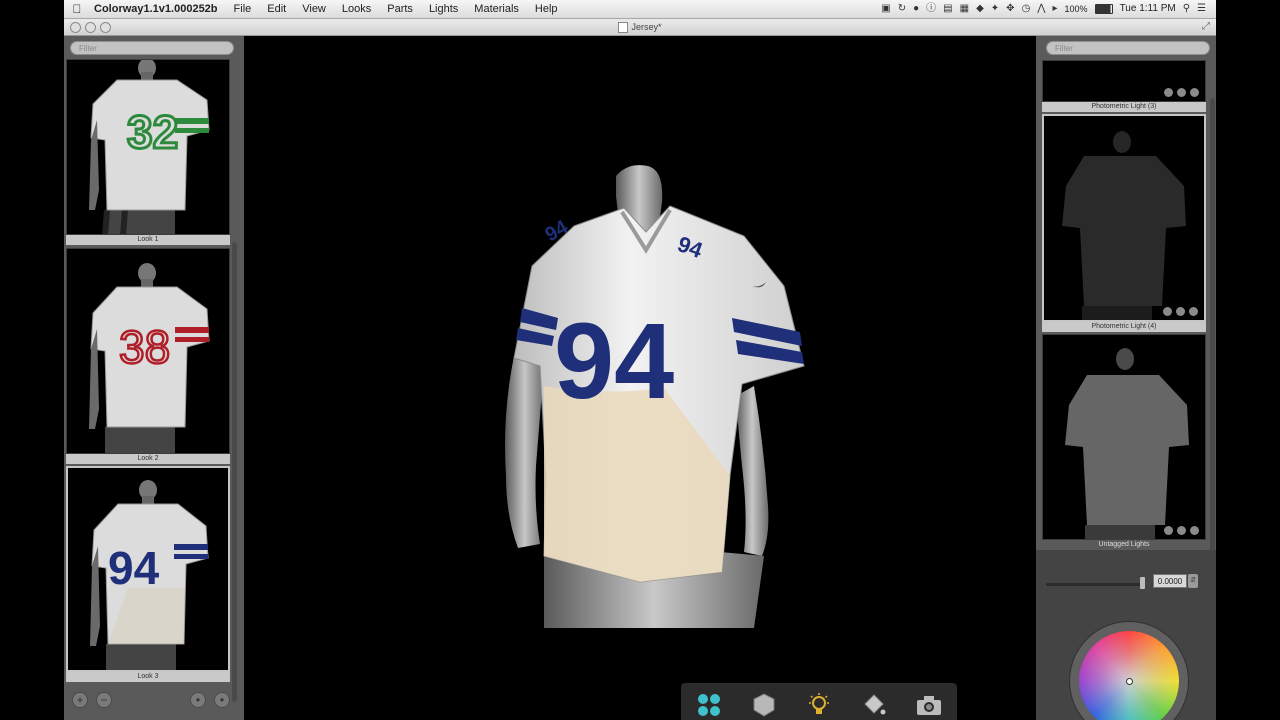 This screenshot has width=1280, height=720. What do you see at coordinates (1168, 92) in the screenshot?
I see `light-3-toggle-button` at bounding box center [1168, 92].